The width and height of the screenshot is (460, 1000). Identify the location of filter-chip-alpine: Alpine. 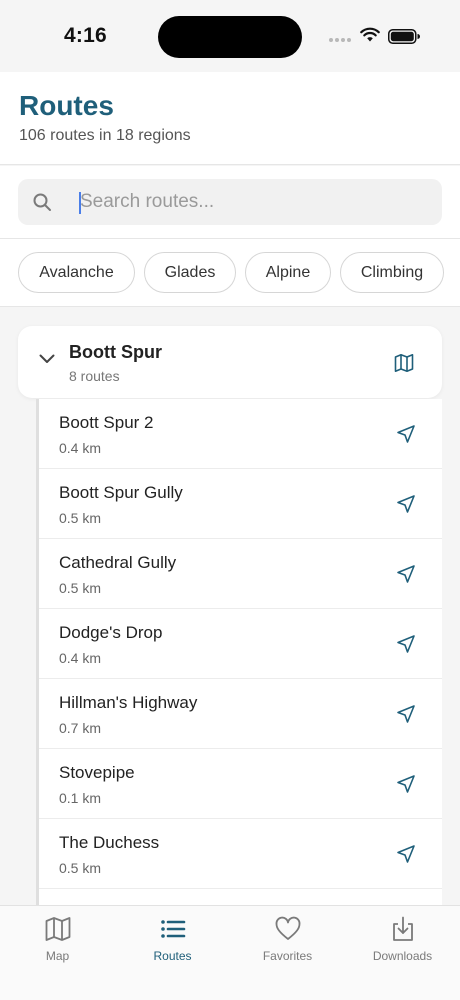
(288, 272).